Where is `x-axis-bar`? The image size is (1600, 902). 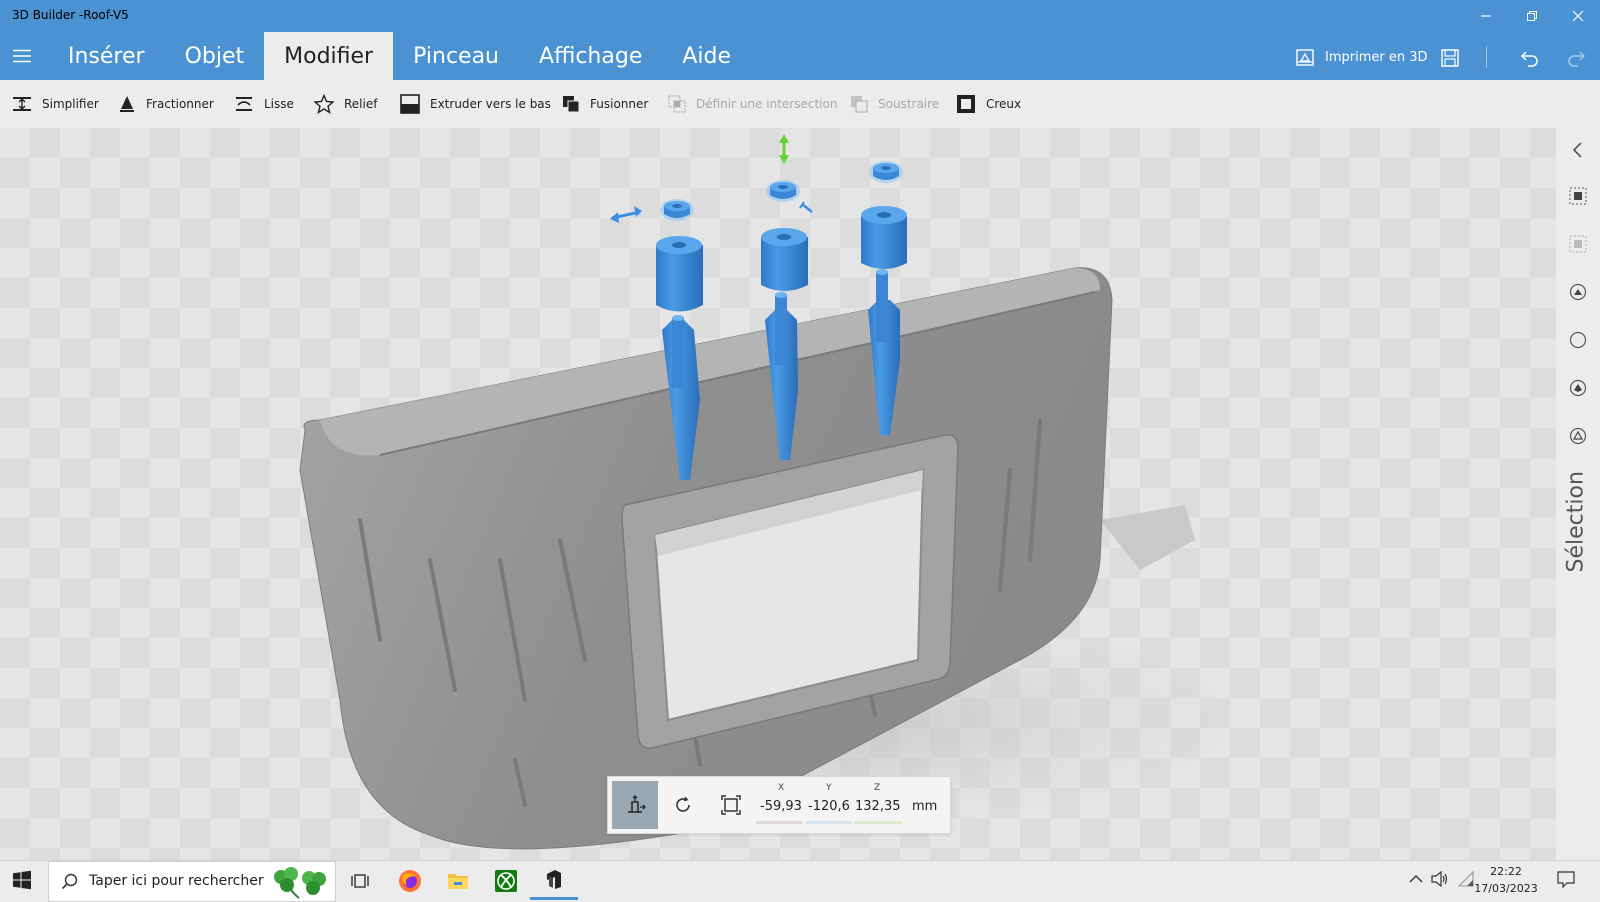
x-axis-bar is located at coordinates (779, 822).